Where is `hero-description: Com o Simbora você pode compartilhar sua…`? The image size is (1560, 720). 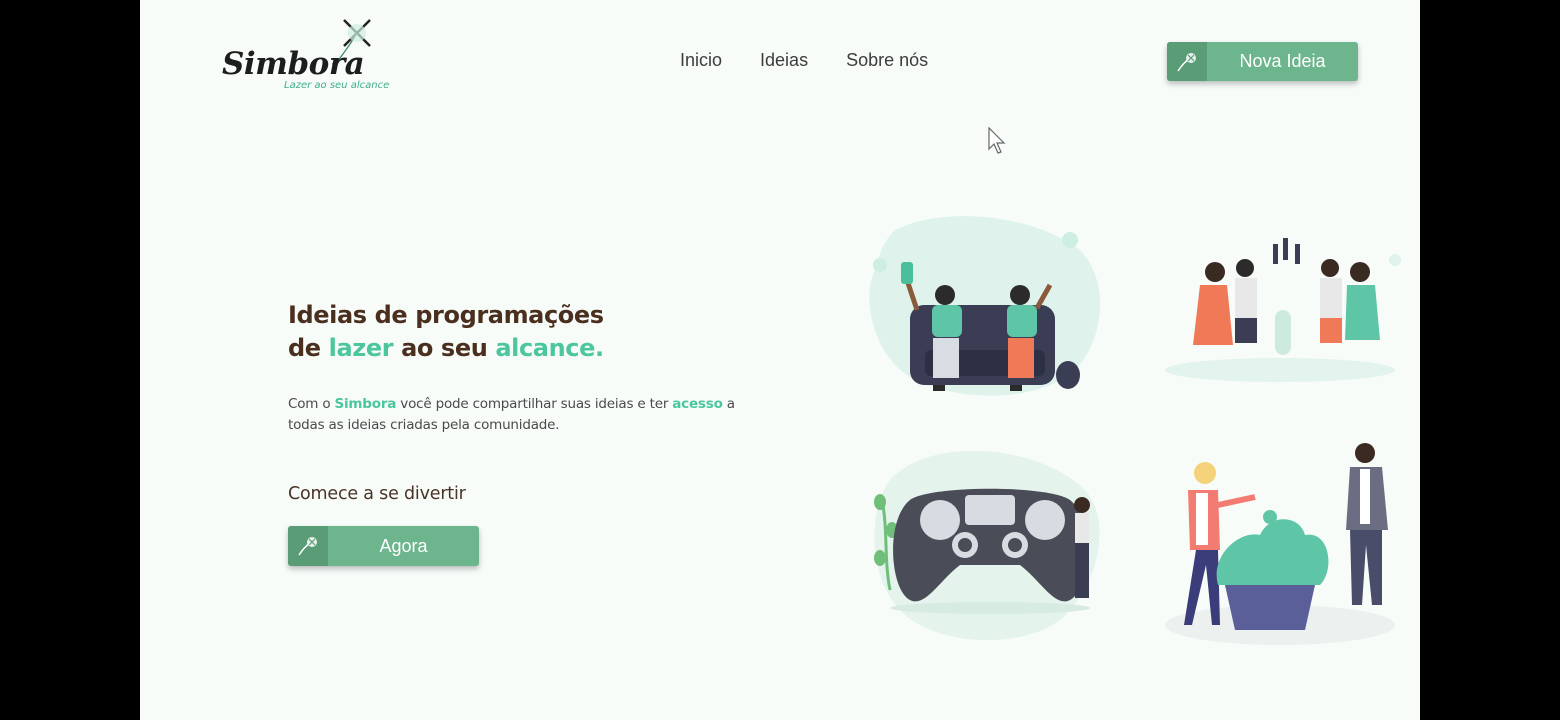 hero-description: Com o Simbora você pode compartilhar sua… is located at coordinates (518, 415).